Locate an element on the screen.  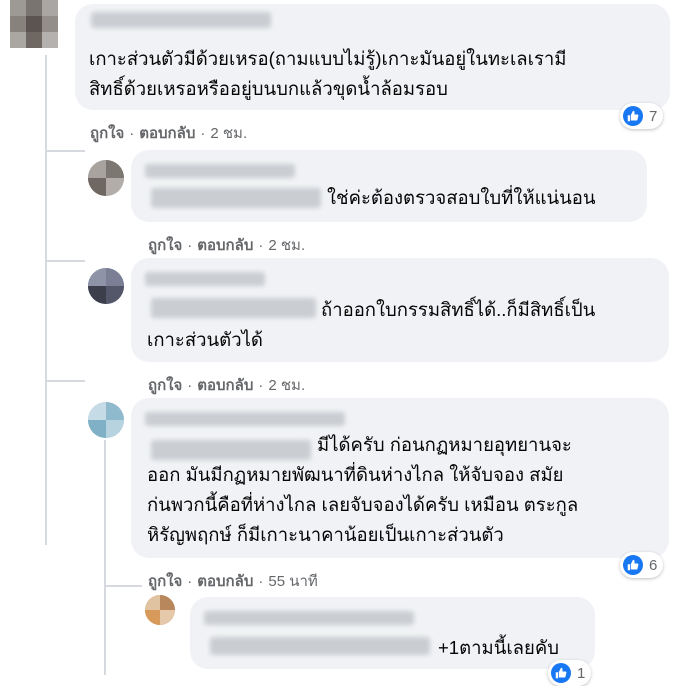
comment-text-line: ใช่ค่ะต้องตรวจสอบใบที่ให้แน่นอน is located at coordinates (461, 197).